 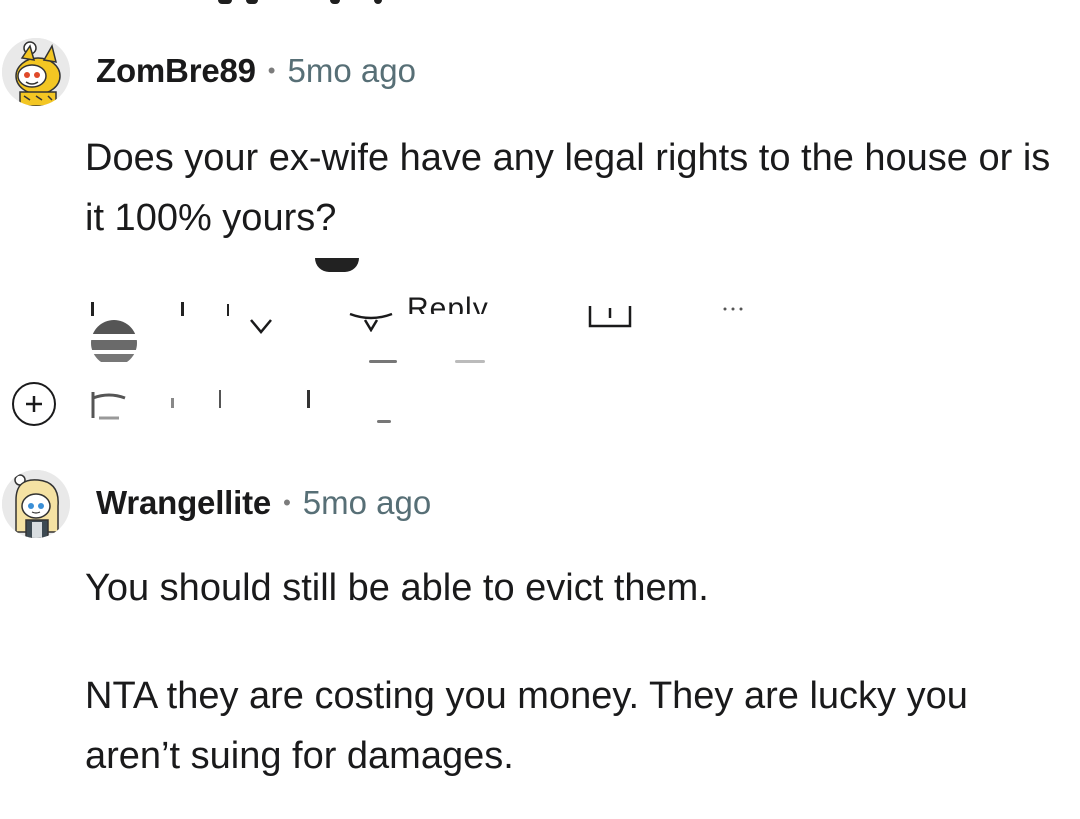 I want to click on plus-icon, so click(x=34, y=404).